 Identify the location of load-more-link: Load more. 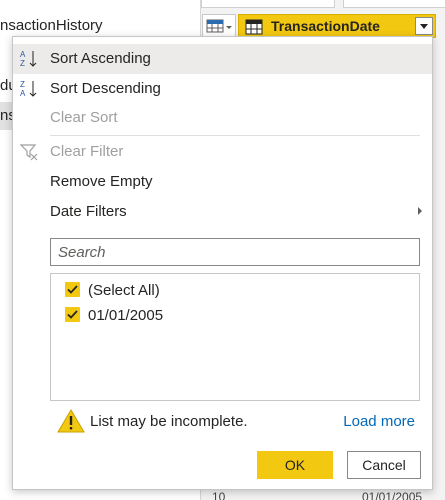
(379, 421).